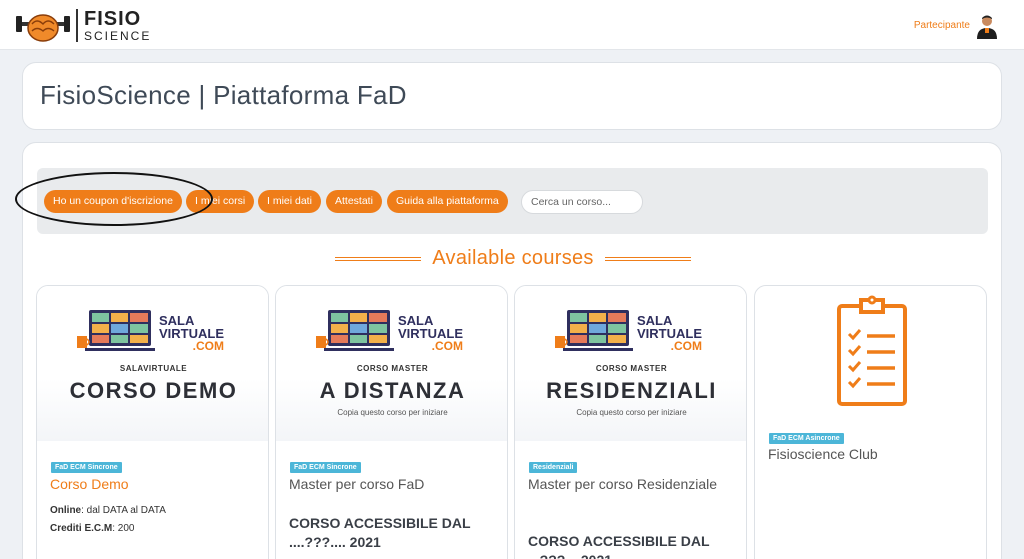  What do you see at coordinates (118, 35) in the screenshot?
I see `logo-line2: SCIENCE` at bounding box center [118, 35].